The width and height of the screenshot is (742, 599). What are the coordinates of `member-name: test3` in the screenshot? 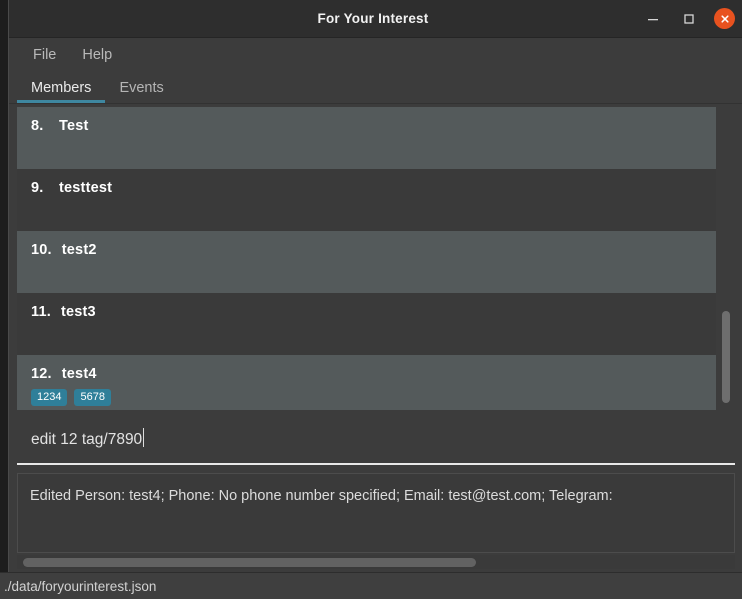 It's located at (78, 312).